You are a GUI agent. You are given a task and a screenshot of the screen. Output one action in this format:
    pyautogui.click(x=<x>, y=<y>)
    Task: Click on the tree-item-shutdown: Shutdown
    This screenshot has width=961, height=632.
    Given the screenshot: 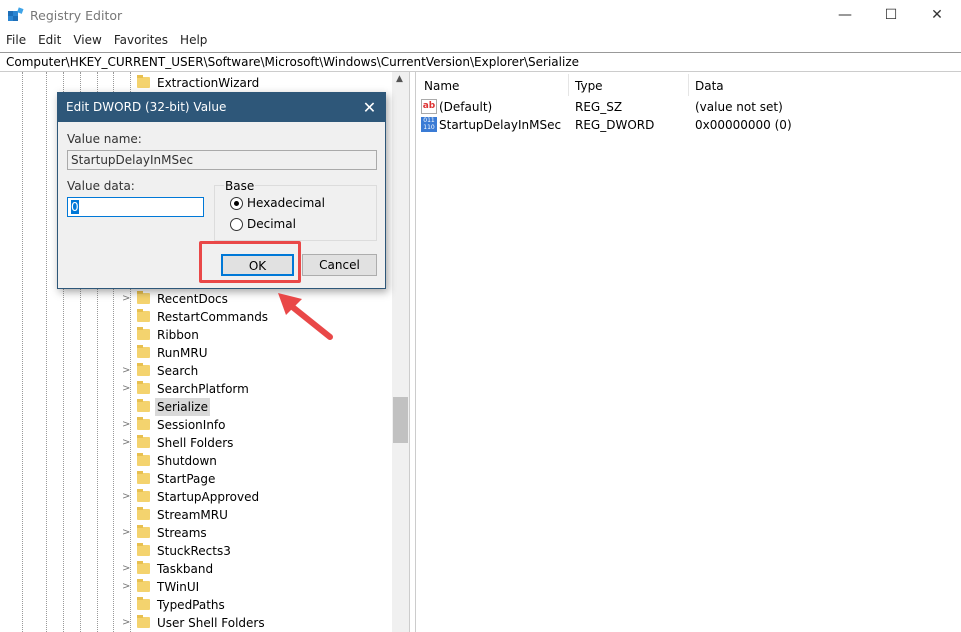 What is the action you would take?
    pyautogui.click(x=257, y=461)
    